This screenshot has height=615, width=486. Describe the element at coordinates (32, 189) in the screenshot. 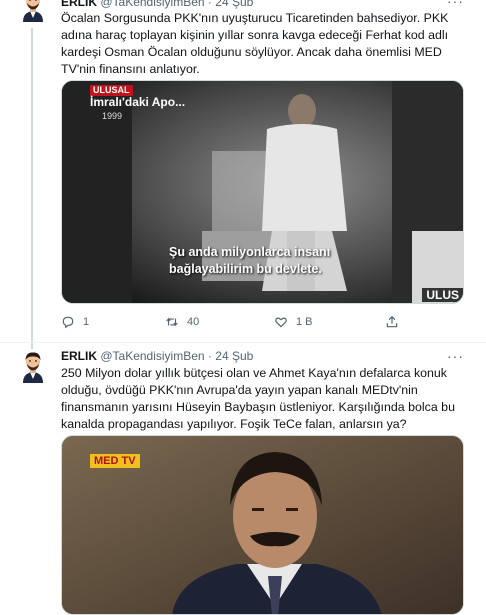

I see `thread-line` at that location.